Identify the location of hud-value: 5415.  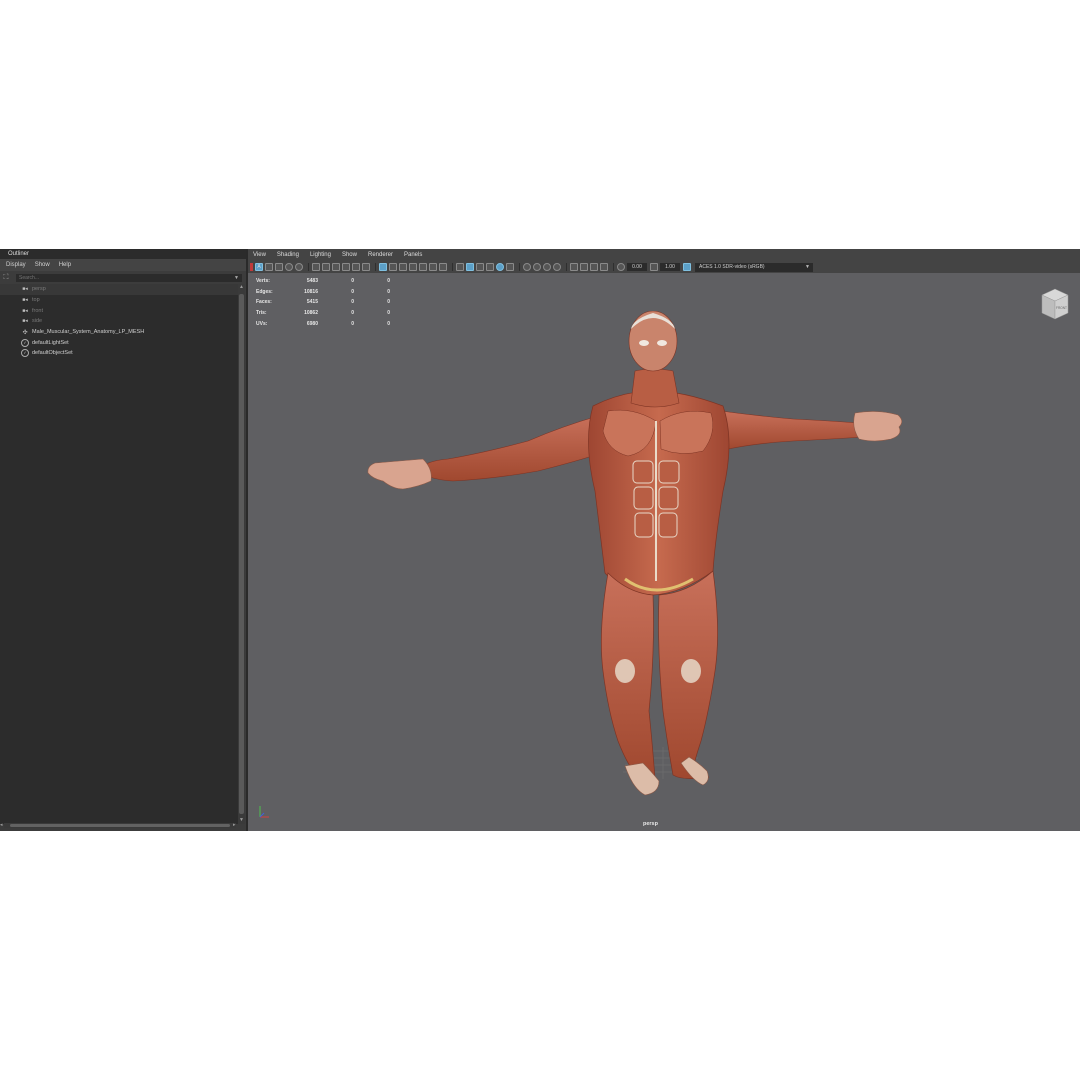
(312, 302).